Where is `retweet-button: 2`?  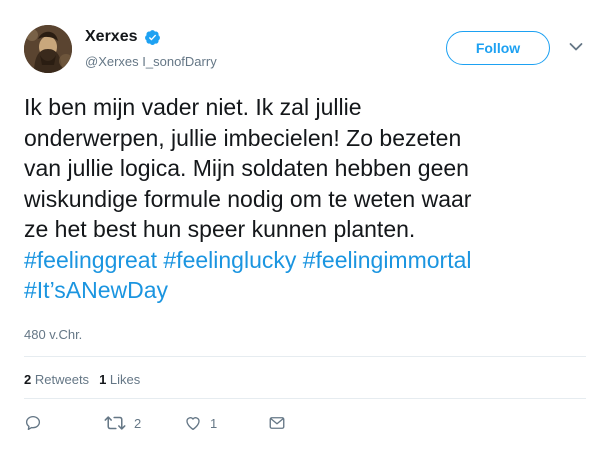 retweet-button: 2 is located at coordinates (144, 423).